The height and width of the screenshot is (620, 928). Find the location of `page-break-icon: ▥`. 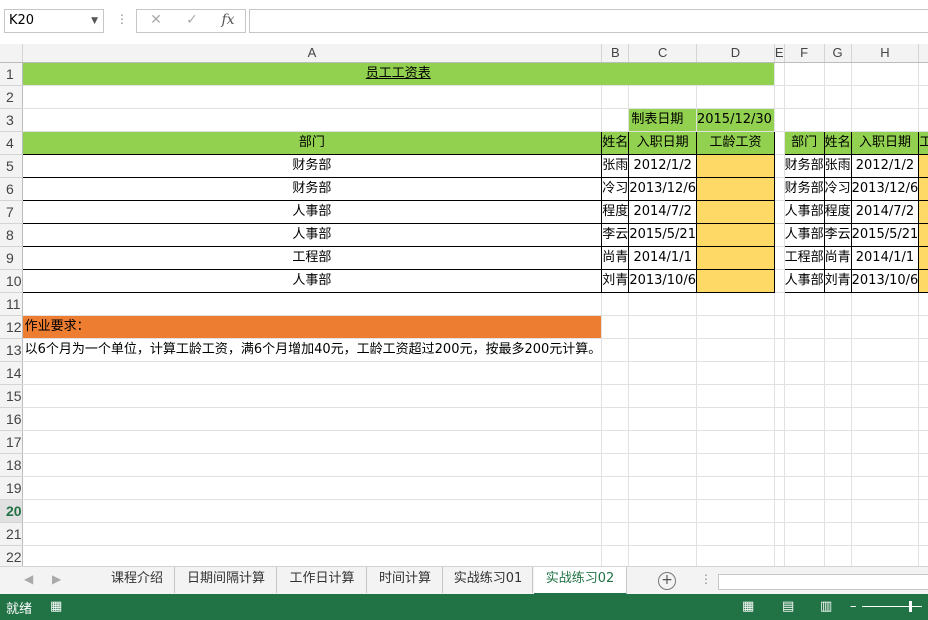

page-break-icon: ▥ is located at coordinates (826, 606).